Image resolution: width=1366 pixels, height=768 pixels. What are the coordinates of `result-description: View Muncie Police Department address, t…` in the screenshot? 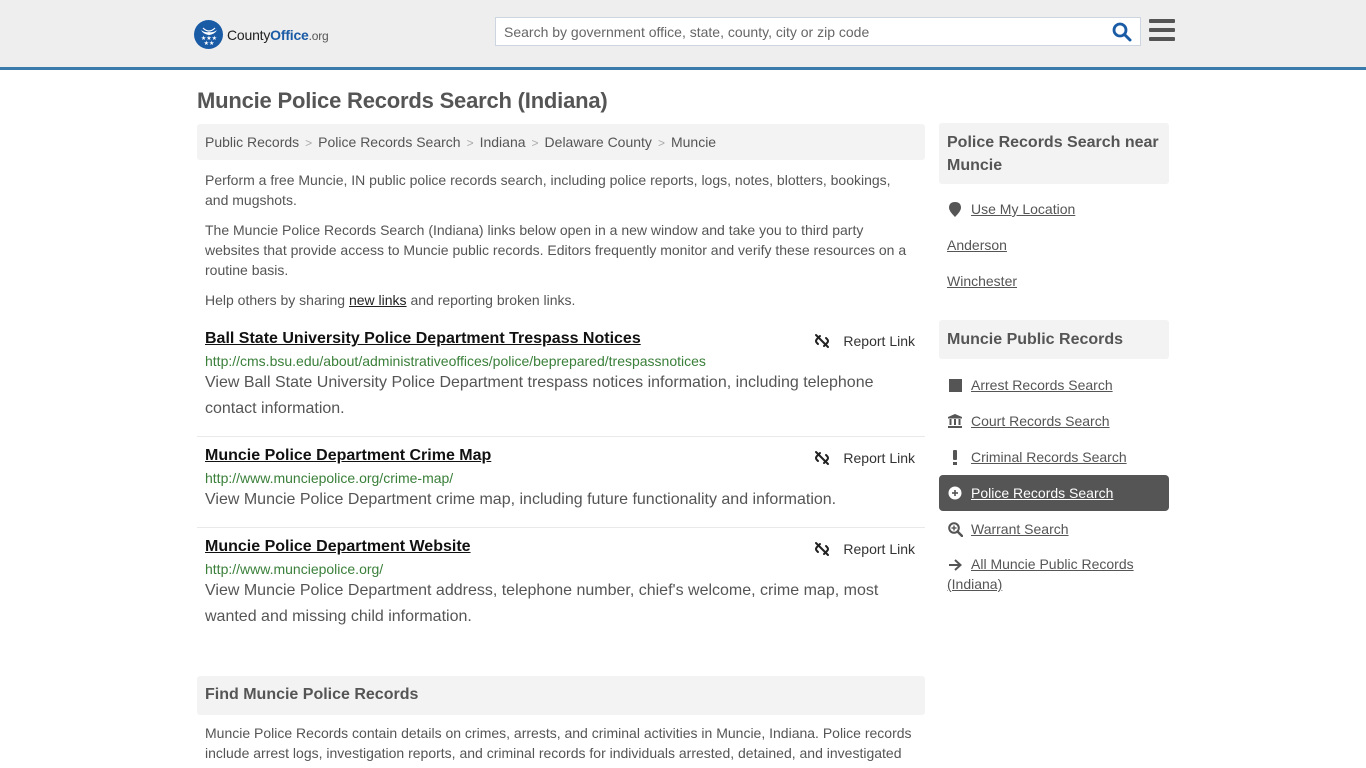 It's located at (542, 603).